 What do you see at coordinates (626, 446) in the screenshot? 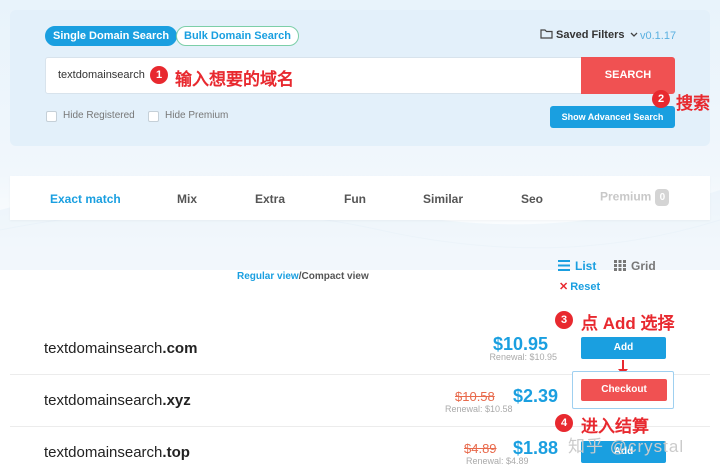
I see `watermark: 知乎 @crystal` at bounding box center [626, 446].